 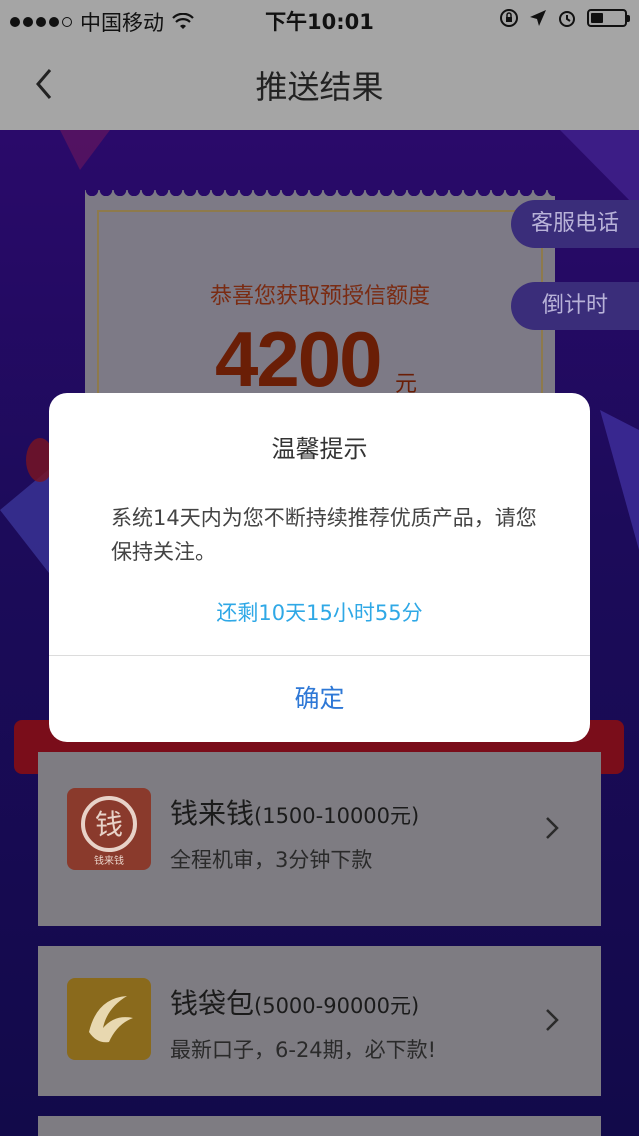 What do you see at coordinates (109, 1019) in the screenshot?
I see `qiandaibao-logo-icon` at bounding box center [109, 1019].